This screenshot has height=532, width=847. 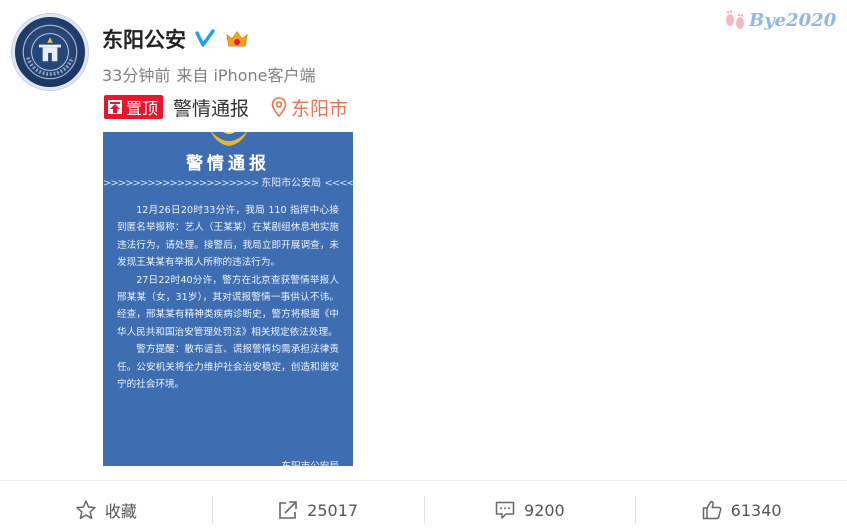 I want to click on police-emblem-icon, so click(x=50, y=52).